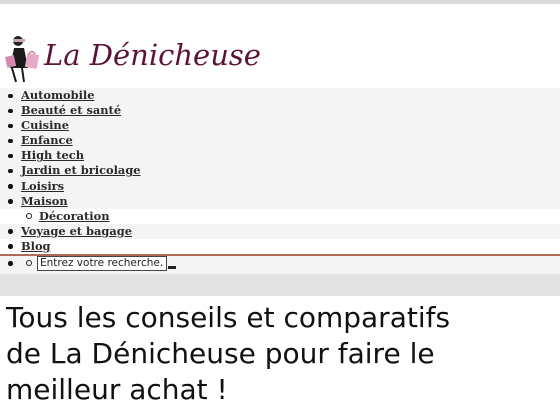  Describe the element at coordinates (280, 156) in the screenshot. I see `nav-item-high-tech: High tech` at that location.